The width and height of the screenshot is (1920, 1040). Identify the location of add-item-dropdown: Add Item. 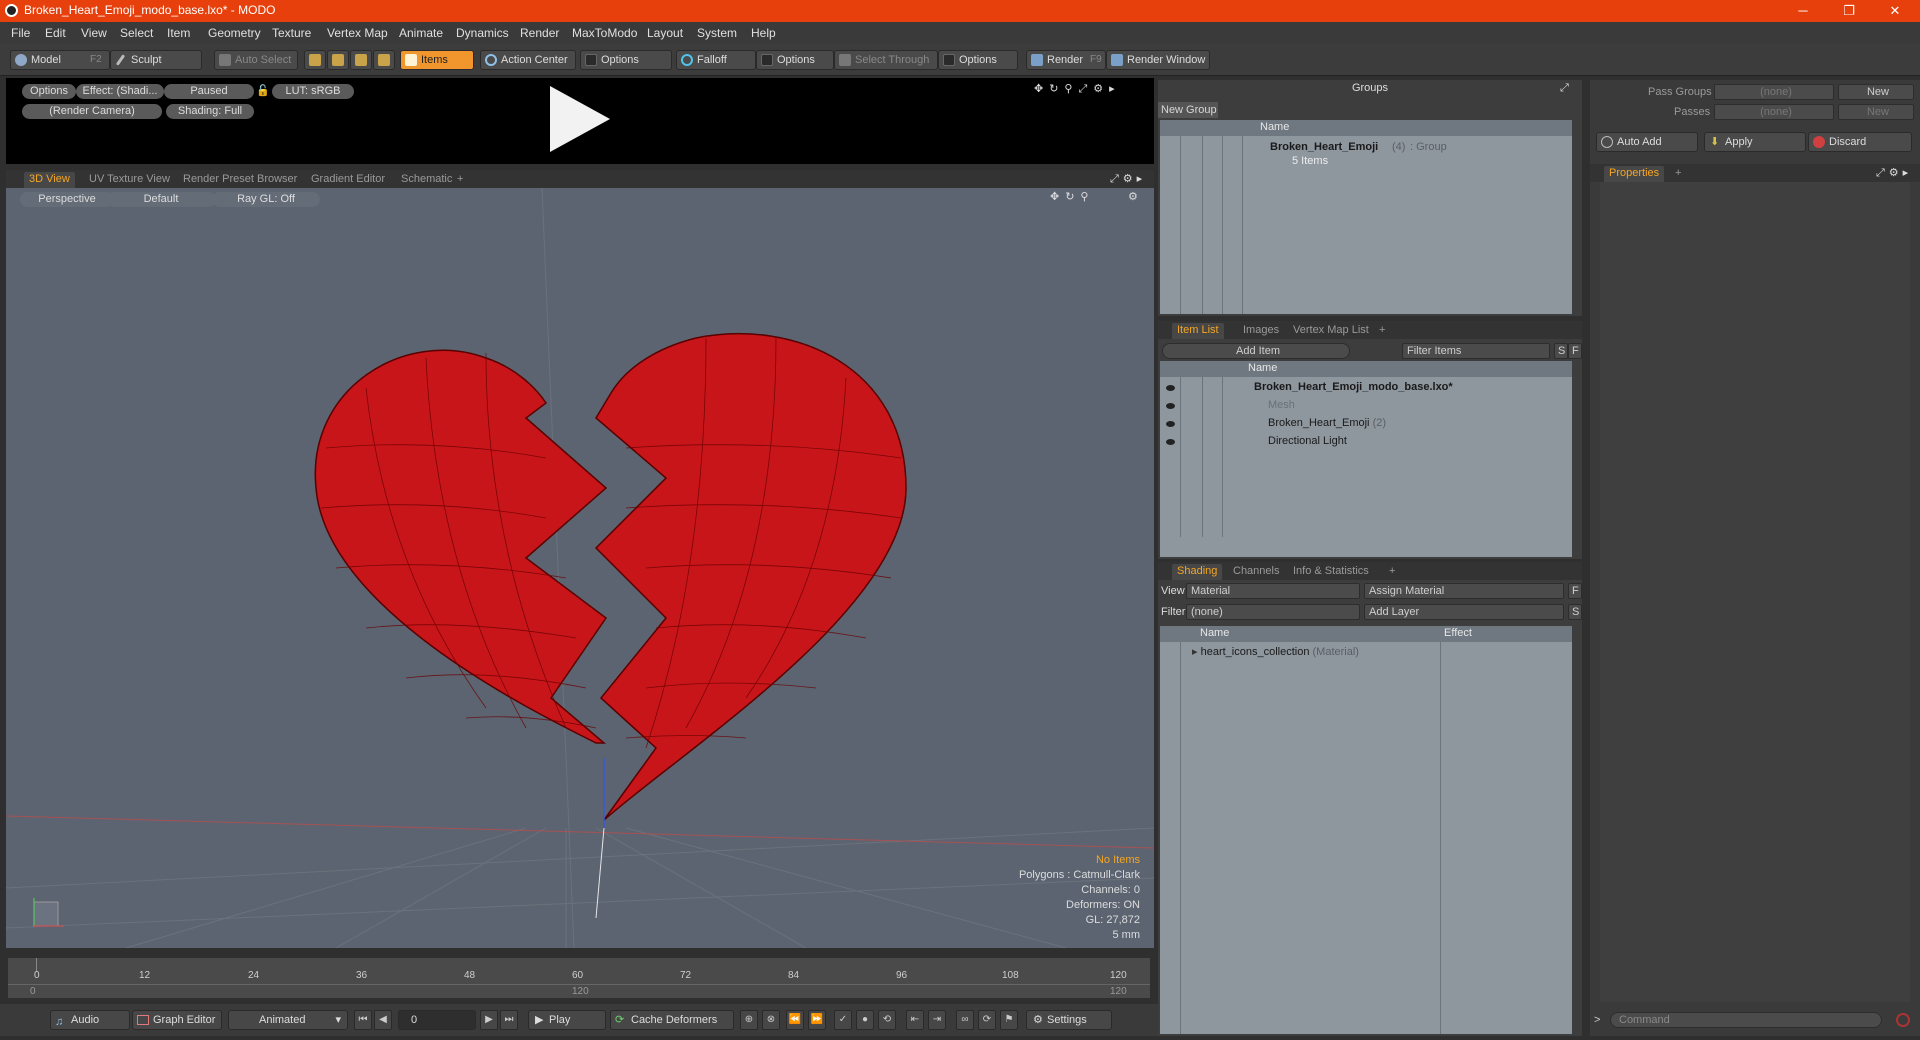
(1256, 351).